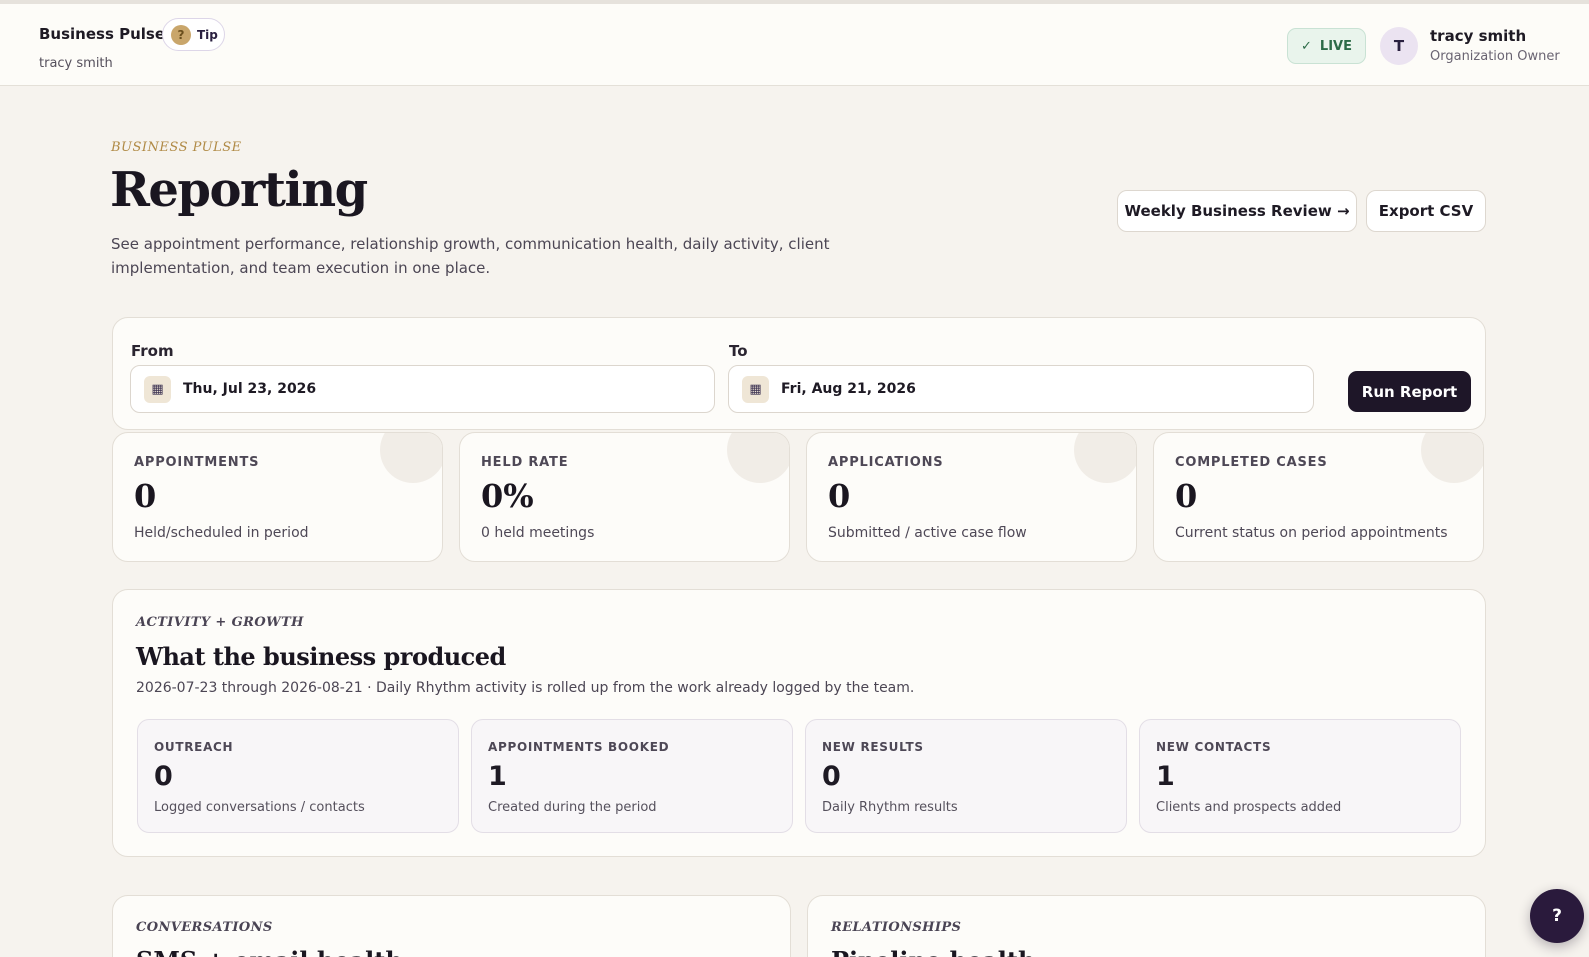 This screenshot has width=1589, height=957. I want to click on question-icon: ?, so click(1557, 916).